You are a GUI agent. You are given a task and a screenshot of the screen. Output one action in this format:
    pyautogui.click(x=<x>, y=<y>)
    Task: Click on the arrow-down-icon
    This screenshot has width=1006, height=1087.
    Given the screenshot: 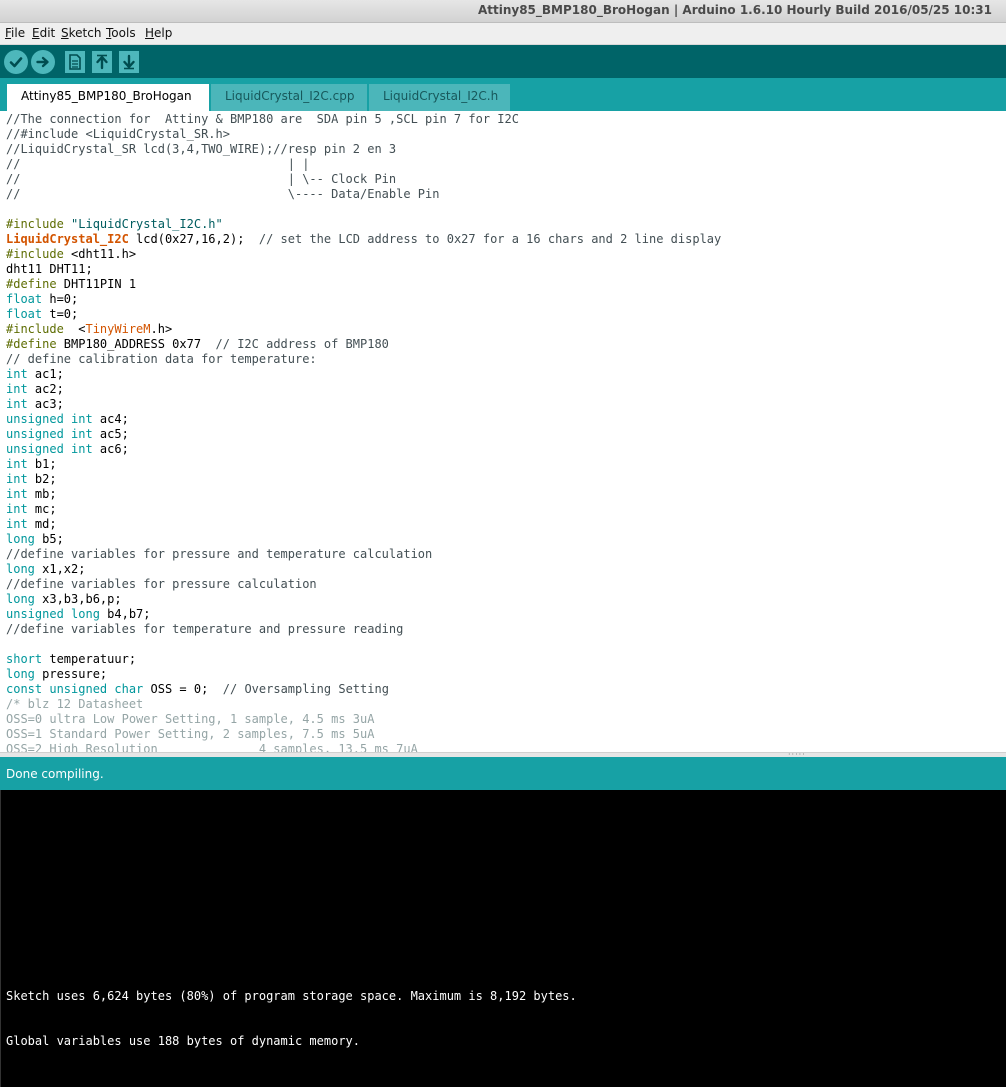 What is the action you would take?
    pyautogui.click(x=129, y=62)
    